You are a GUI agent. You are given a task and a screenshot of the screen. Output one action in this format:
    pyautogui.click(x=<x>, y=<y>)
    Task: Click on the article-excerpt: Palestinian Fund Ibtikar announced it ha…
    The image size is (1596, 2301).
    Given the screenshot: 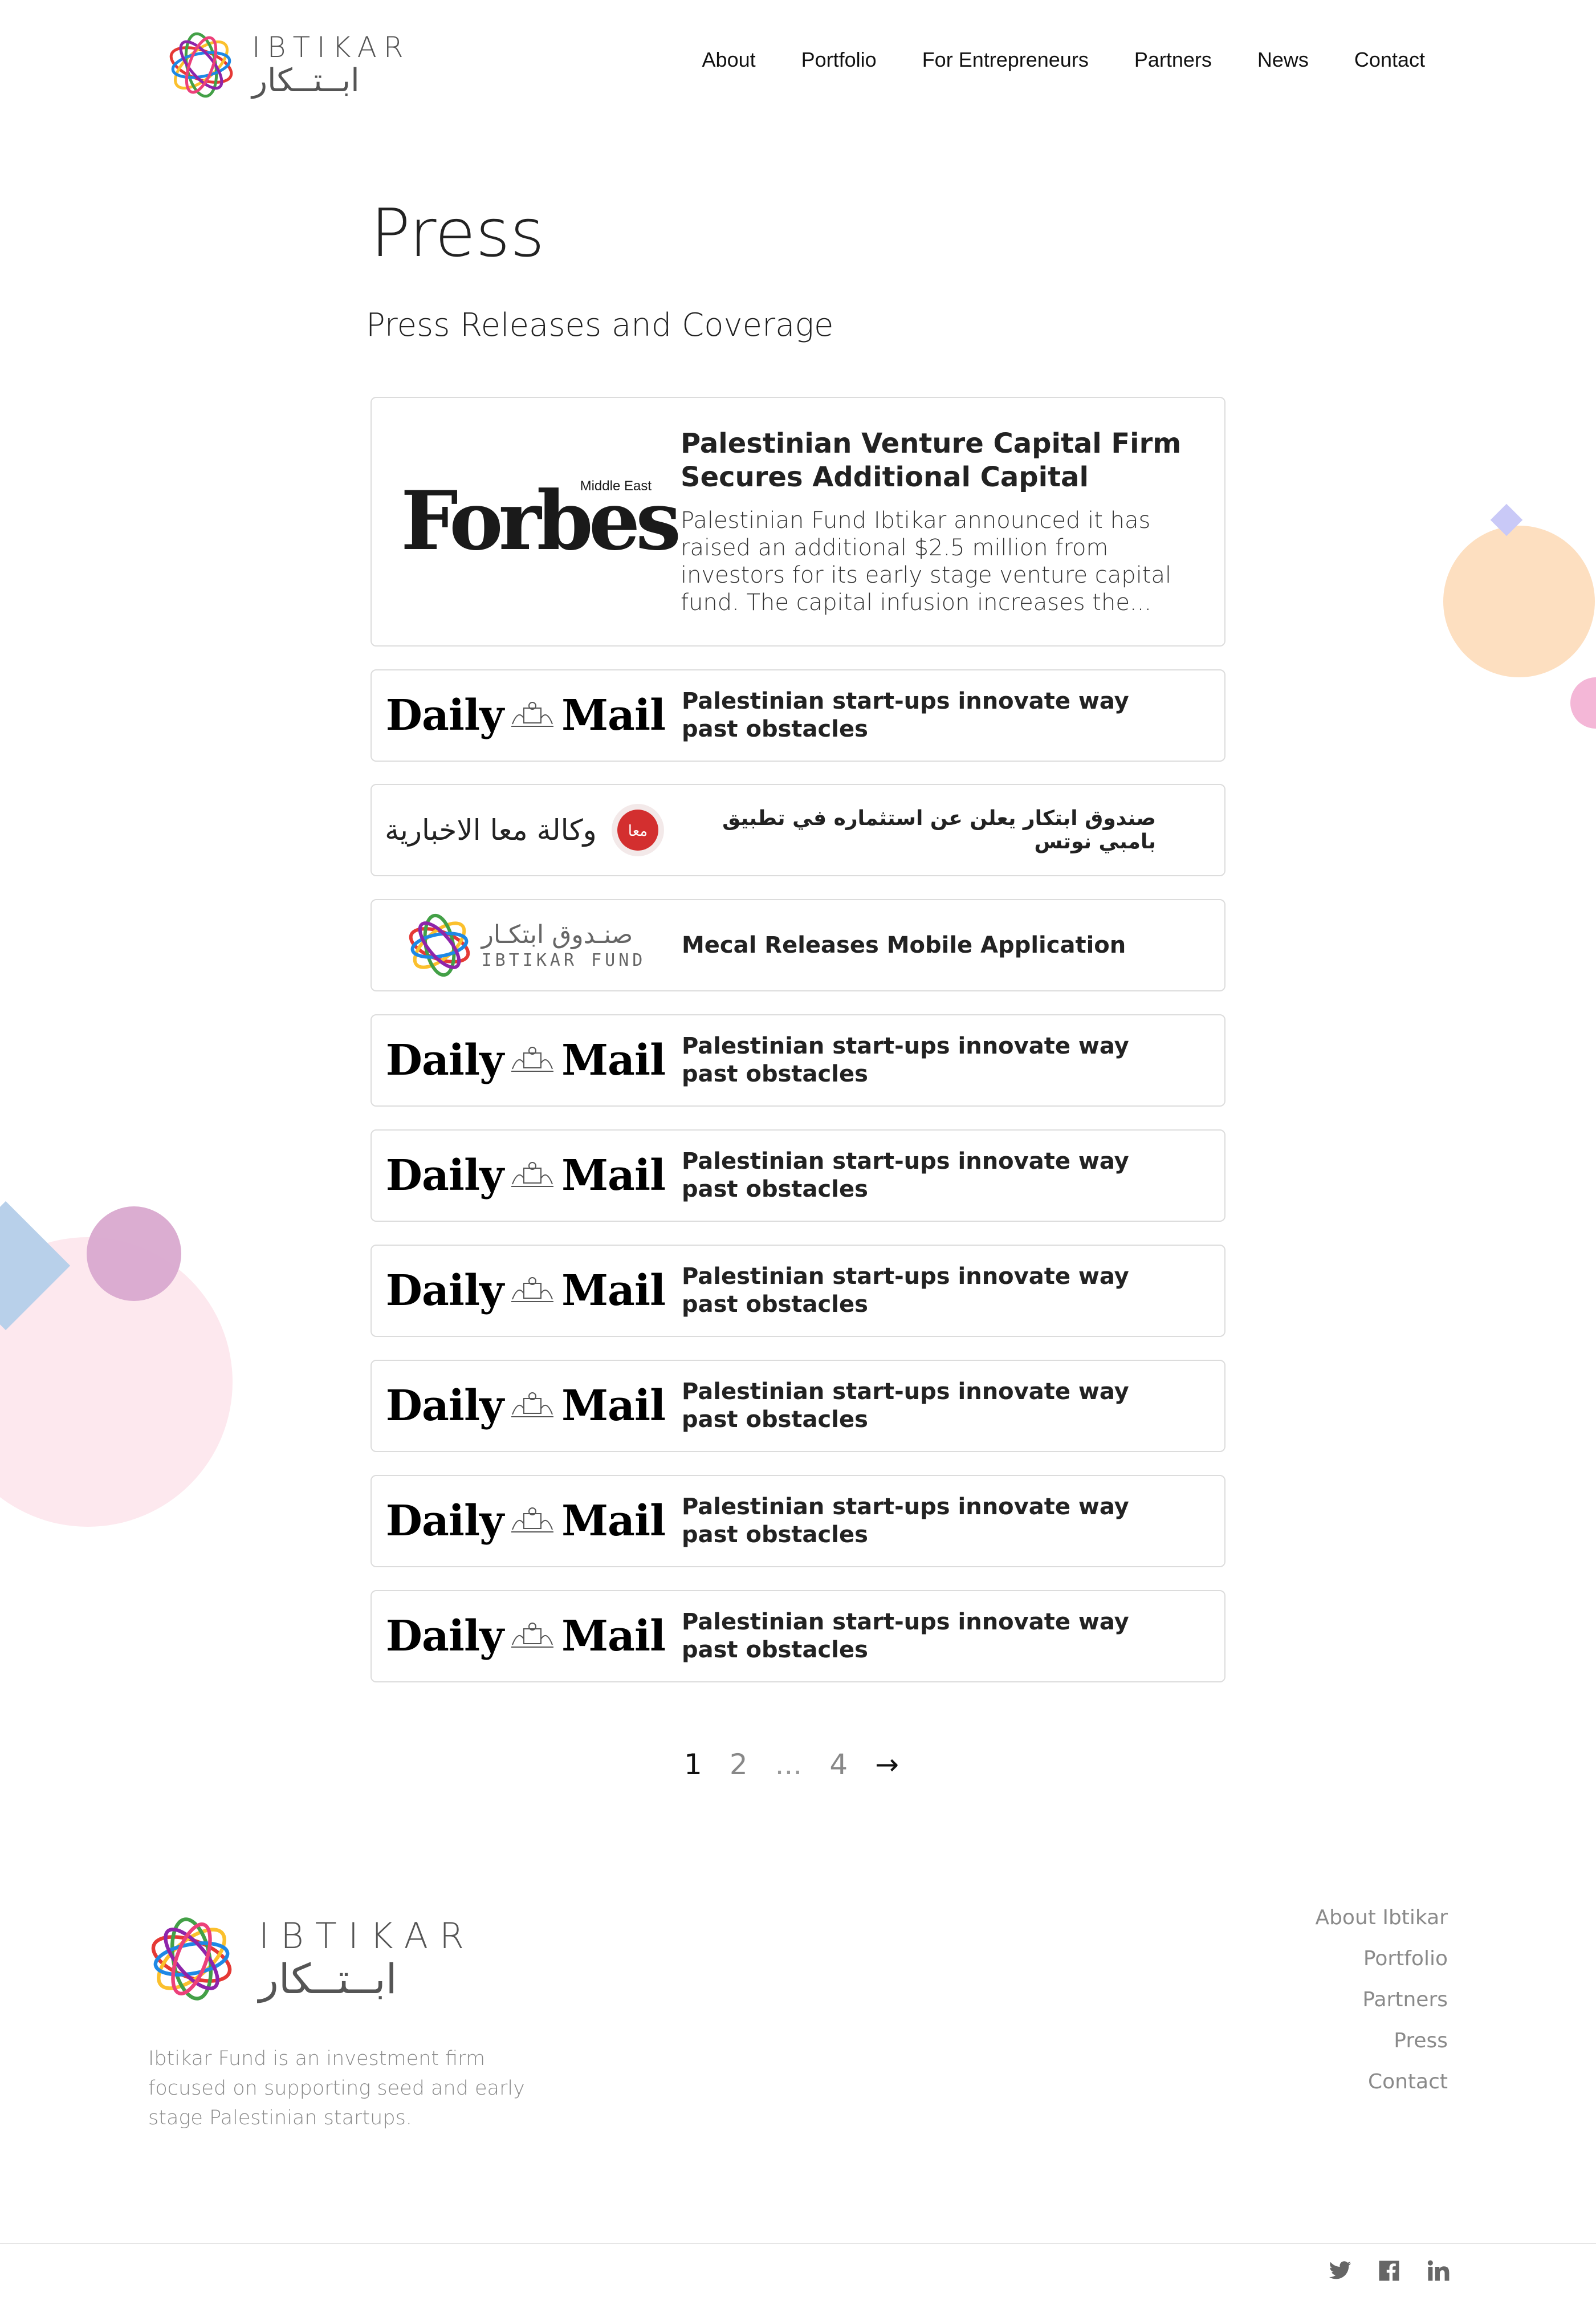 What is the action you would take?
    pyautogui.click(x=926, y=561)
    